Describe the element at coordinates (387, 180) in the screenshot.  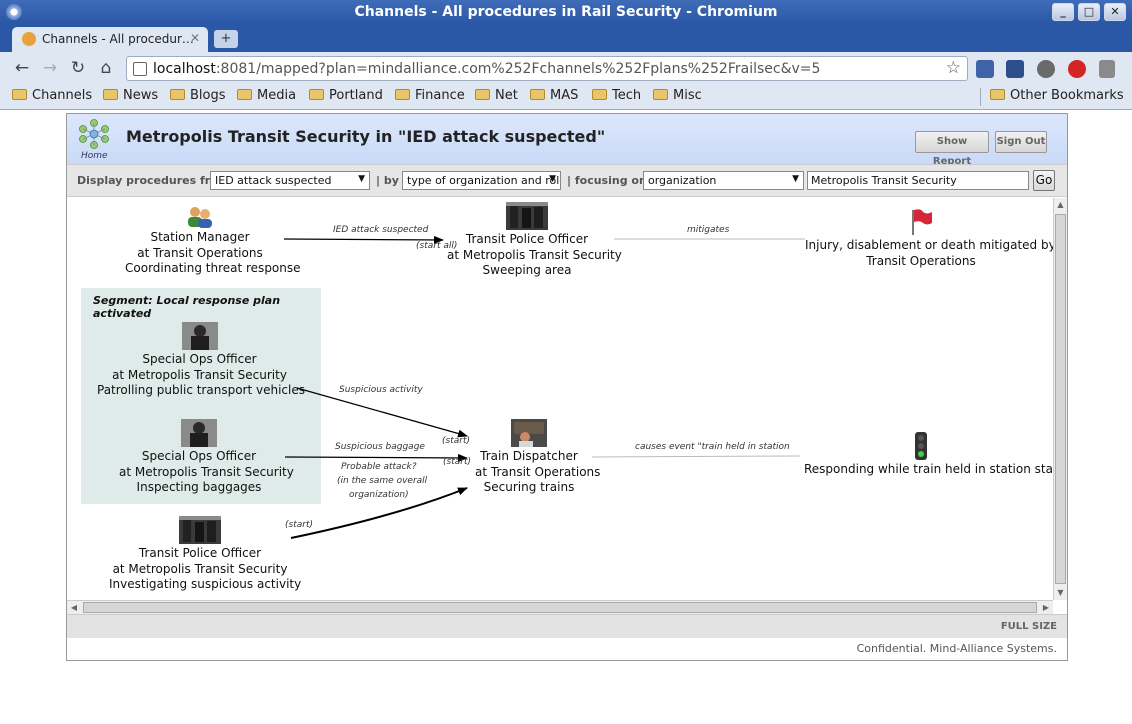
I see `by-label: | by` at that location.